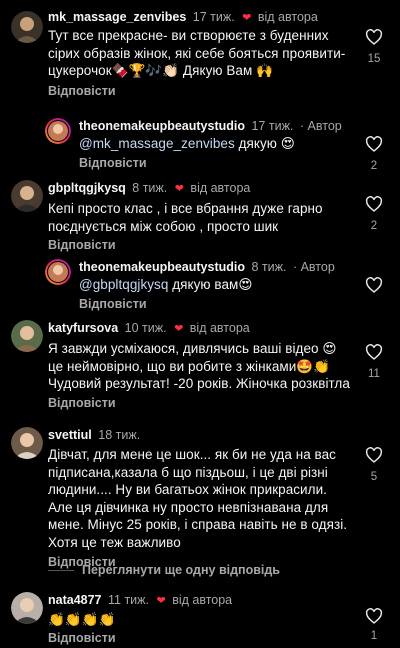 Image resolution: width=400 pixels, height=648 pixels. Describe the element at coordinates (374, 636) in the screenshot. I see `like-count: 1` at that location.